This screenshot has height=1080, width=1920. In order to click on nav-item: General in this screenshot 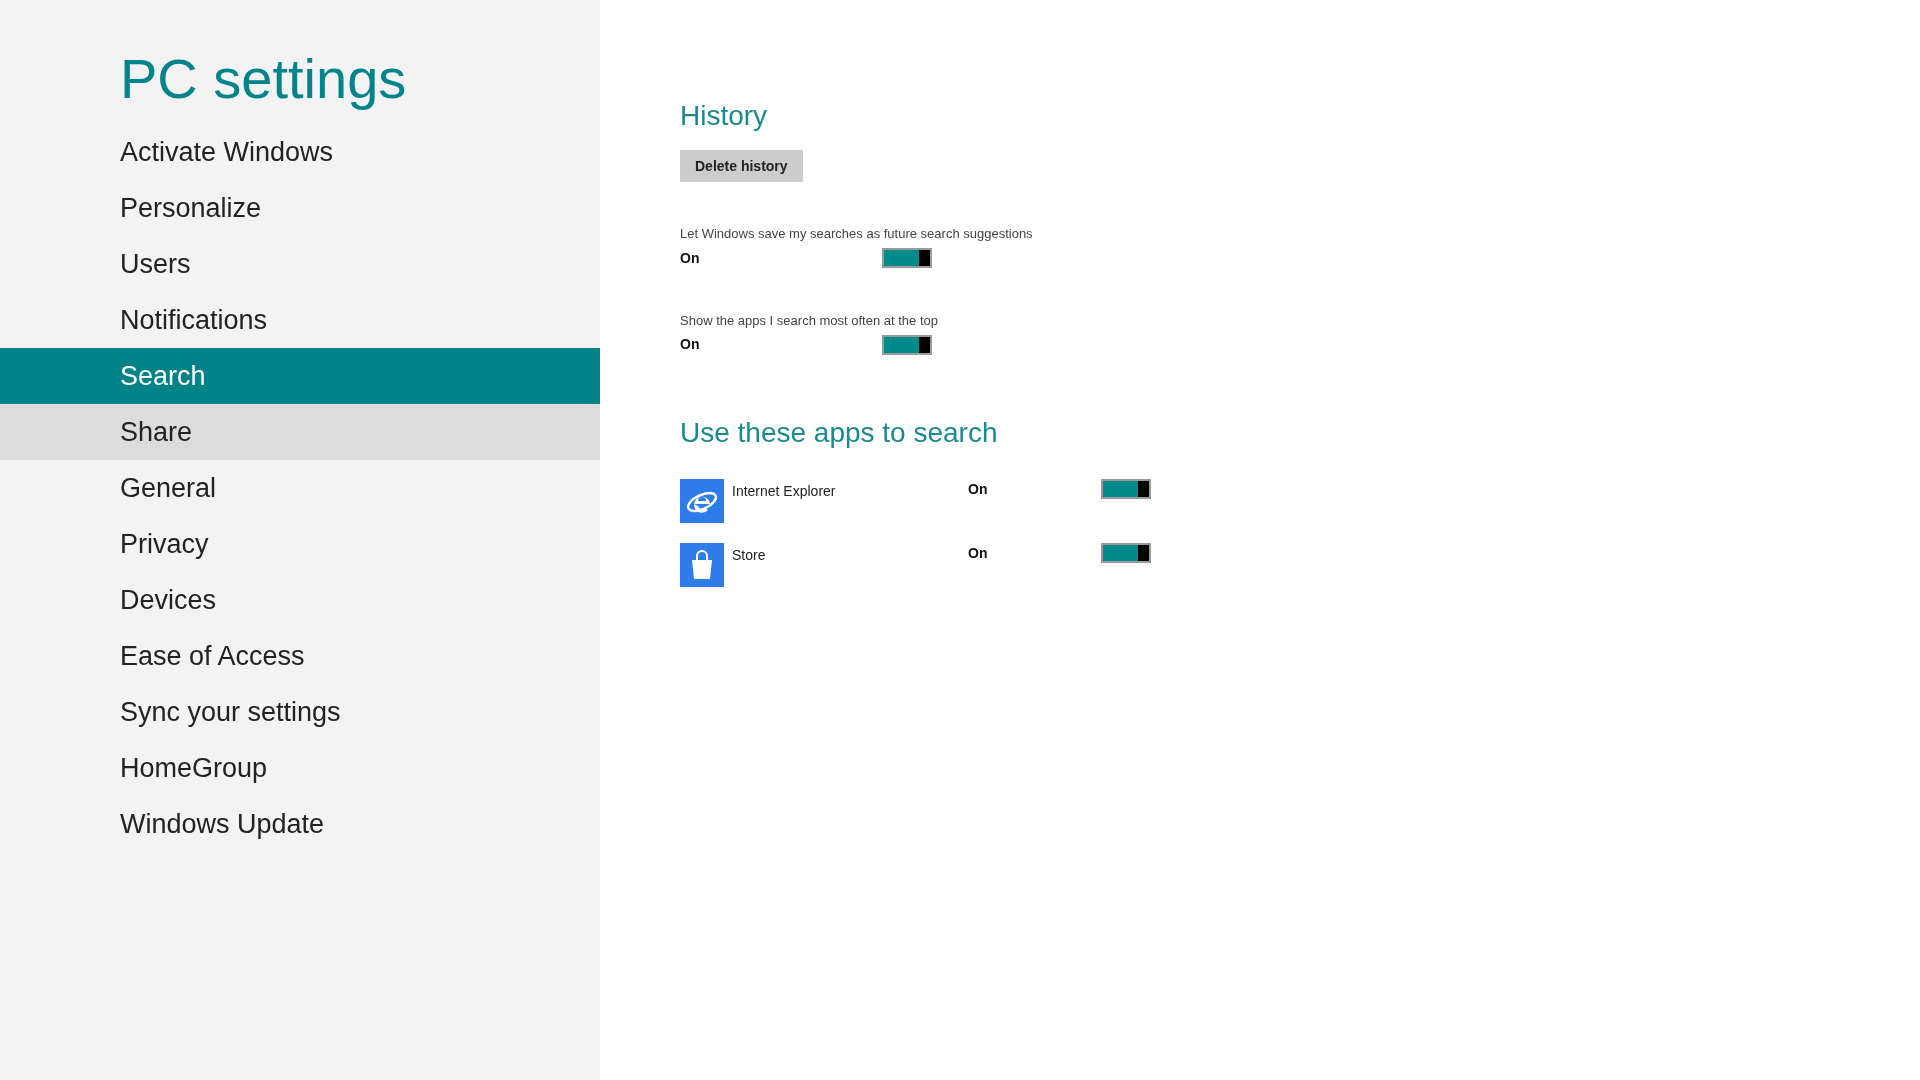, I will do `click(300, 488)`.